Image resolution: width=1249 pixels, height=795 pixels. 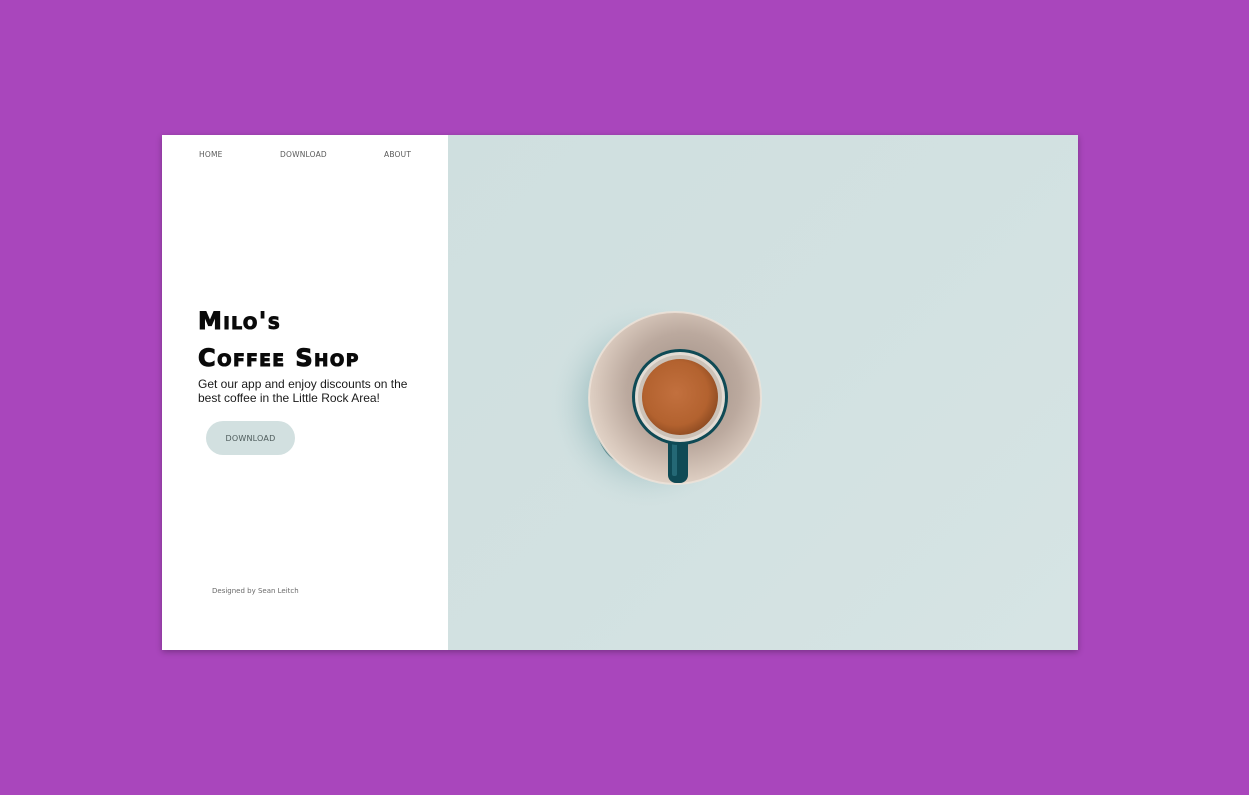 I want to click on nav-download-link: DOWNLOAD, so click(x=303, y=154).